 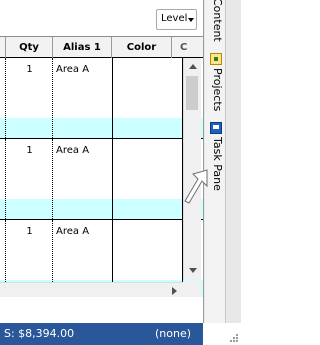 What do you see at coordinates (196, 186) in the screenshot?
I see `mouse-cursor-icon` at bounding box center [196, 186].